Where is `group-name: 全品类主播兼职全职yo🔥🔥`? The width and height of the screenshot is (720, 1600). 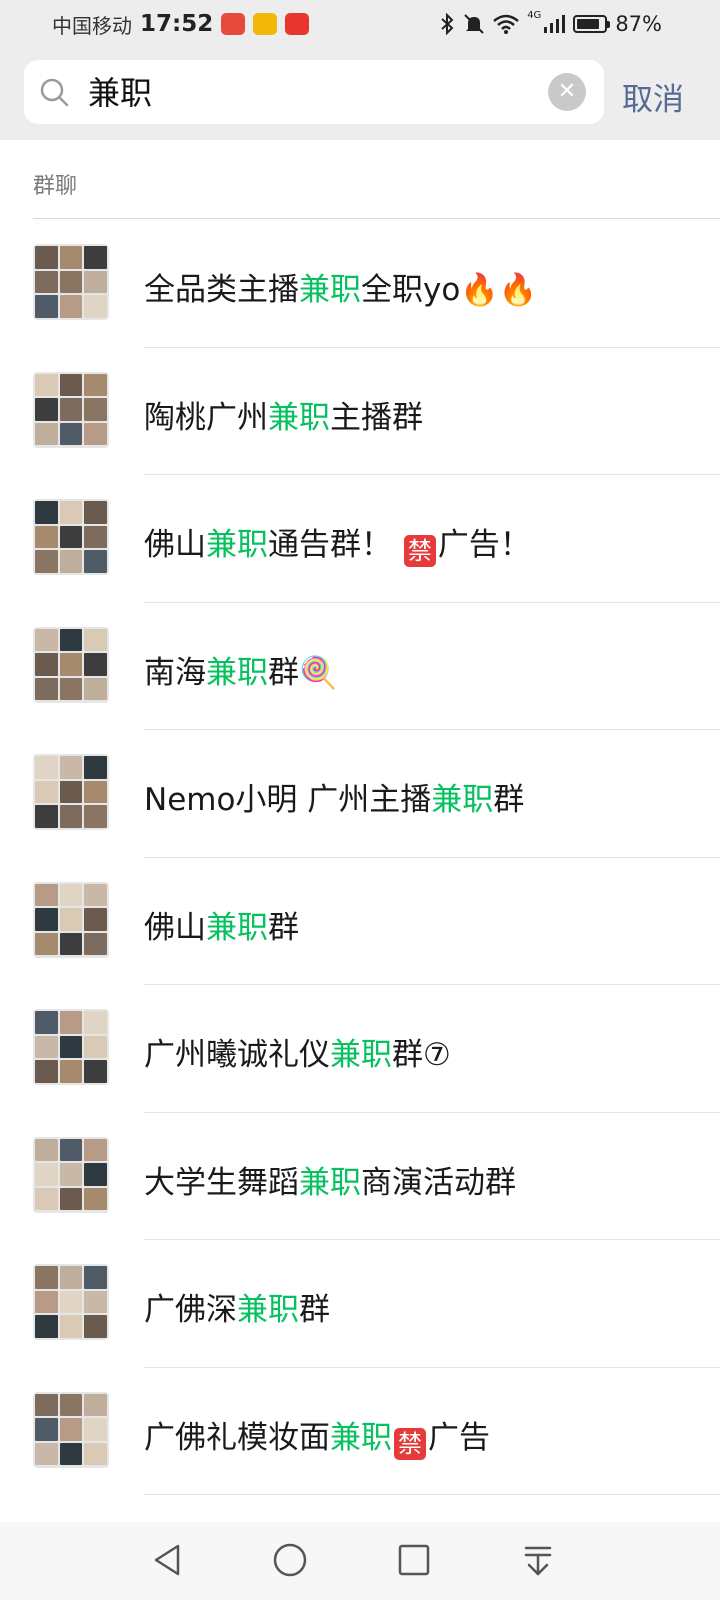 group-name: 全品类主播兼职全职yo🔥🔥 is located at coordinates (341, 286).